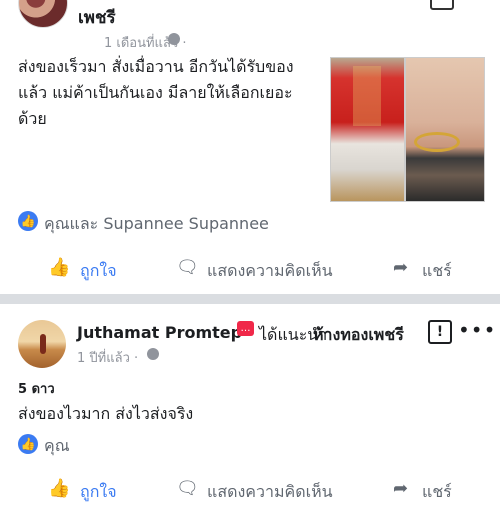  What do you see at coordinates (358, 335) in the screenshot?
I see `page-name: ห้างทองเพชรี` at bounding box center [358, 335].